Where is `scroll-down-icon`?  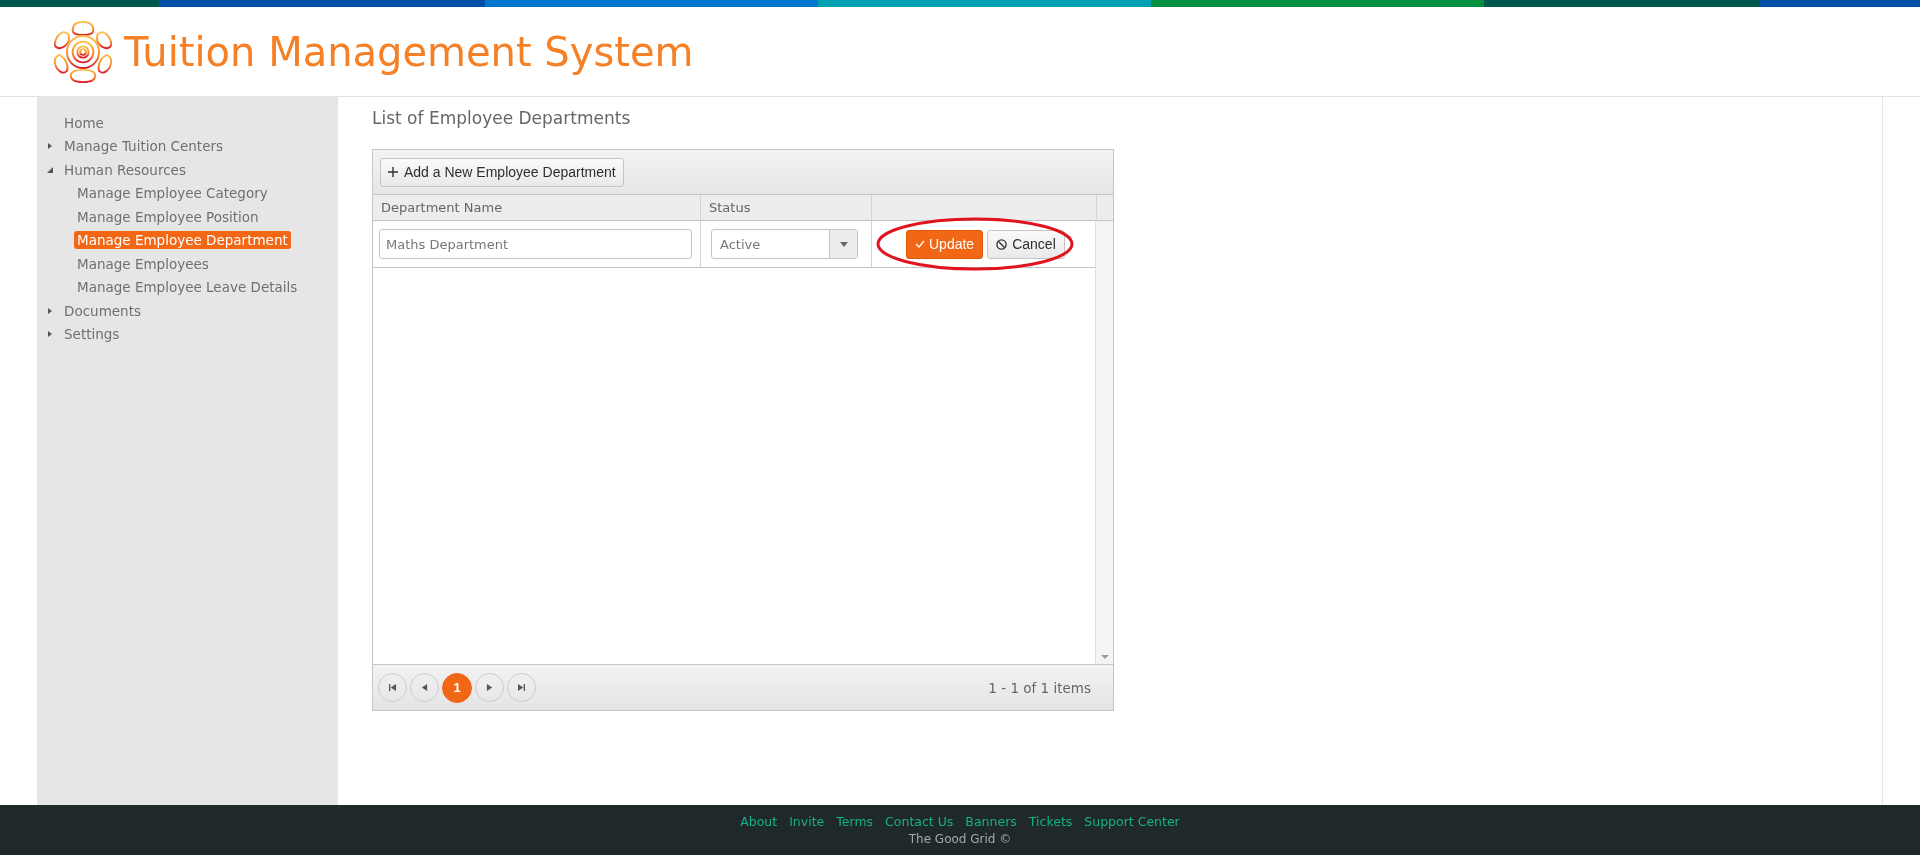
scroll-down-icon is located at coordinates (1104, 657).